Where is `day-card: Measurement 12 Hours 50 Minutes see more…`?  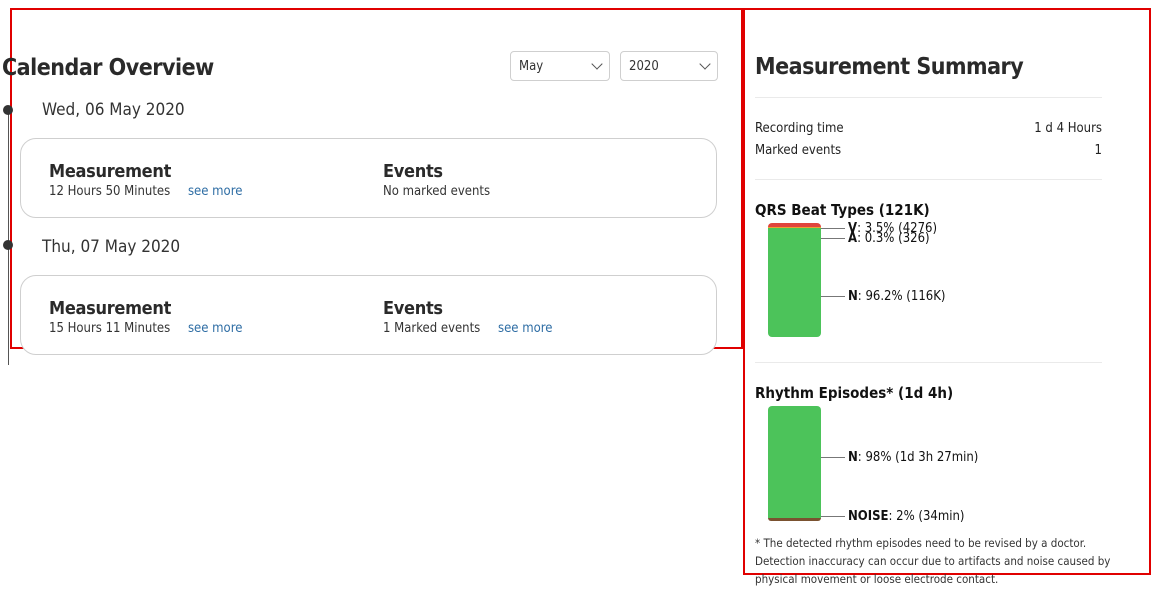 day-card: Measurement 12 Hours 50 Minutes see more… is located at coordinates (368, 178).